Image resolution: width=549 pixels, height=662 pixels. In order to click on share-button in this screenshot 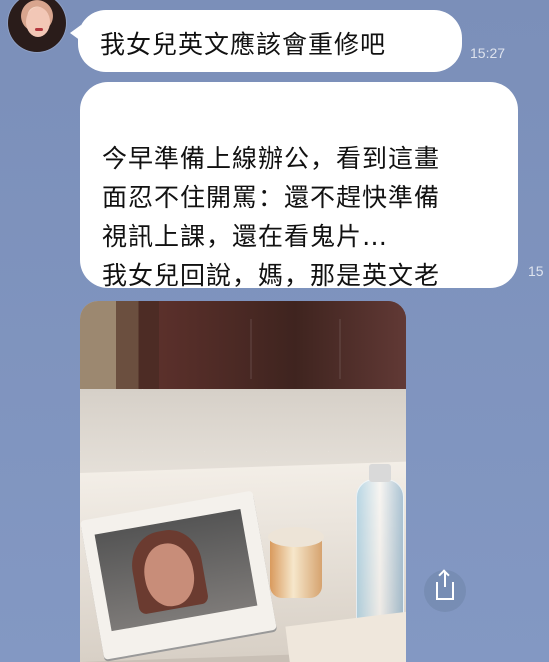, I will do `click(445, 591)`.